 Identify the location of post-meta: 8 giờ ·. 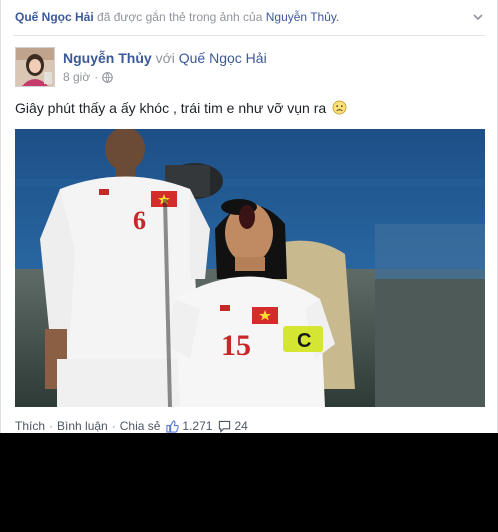
(88, 77).